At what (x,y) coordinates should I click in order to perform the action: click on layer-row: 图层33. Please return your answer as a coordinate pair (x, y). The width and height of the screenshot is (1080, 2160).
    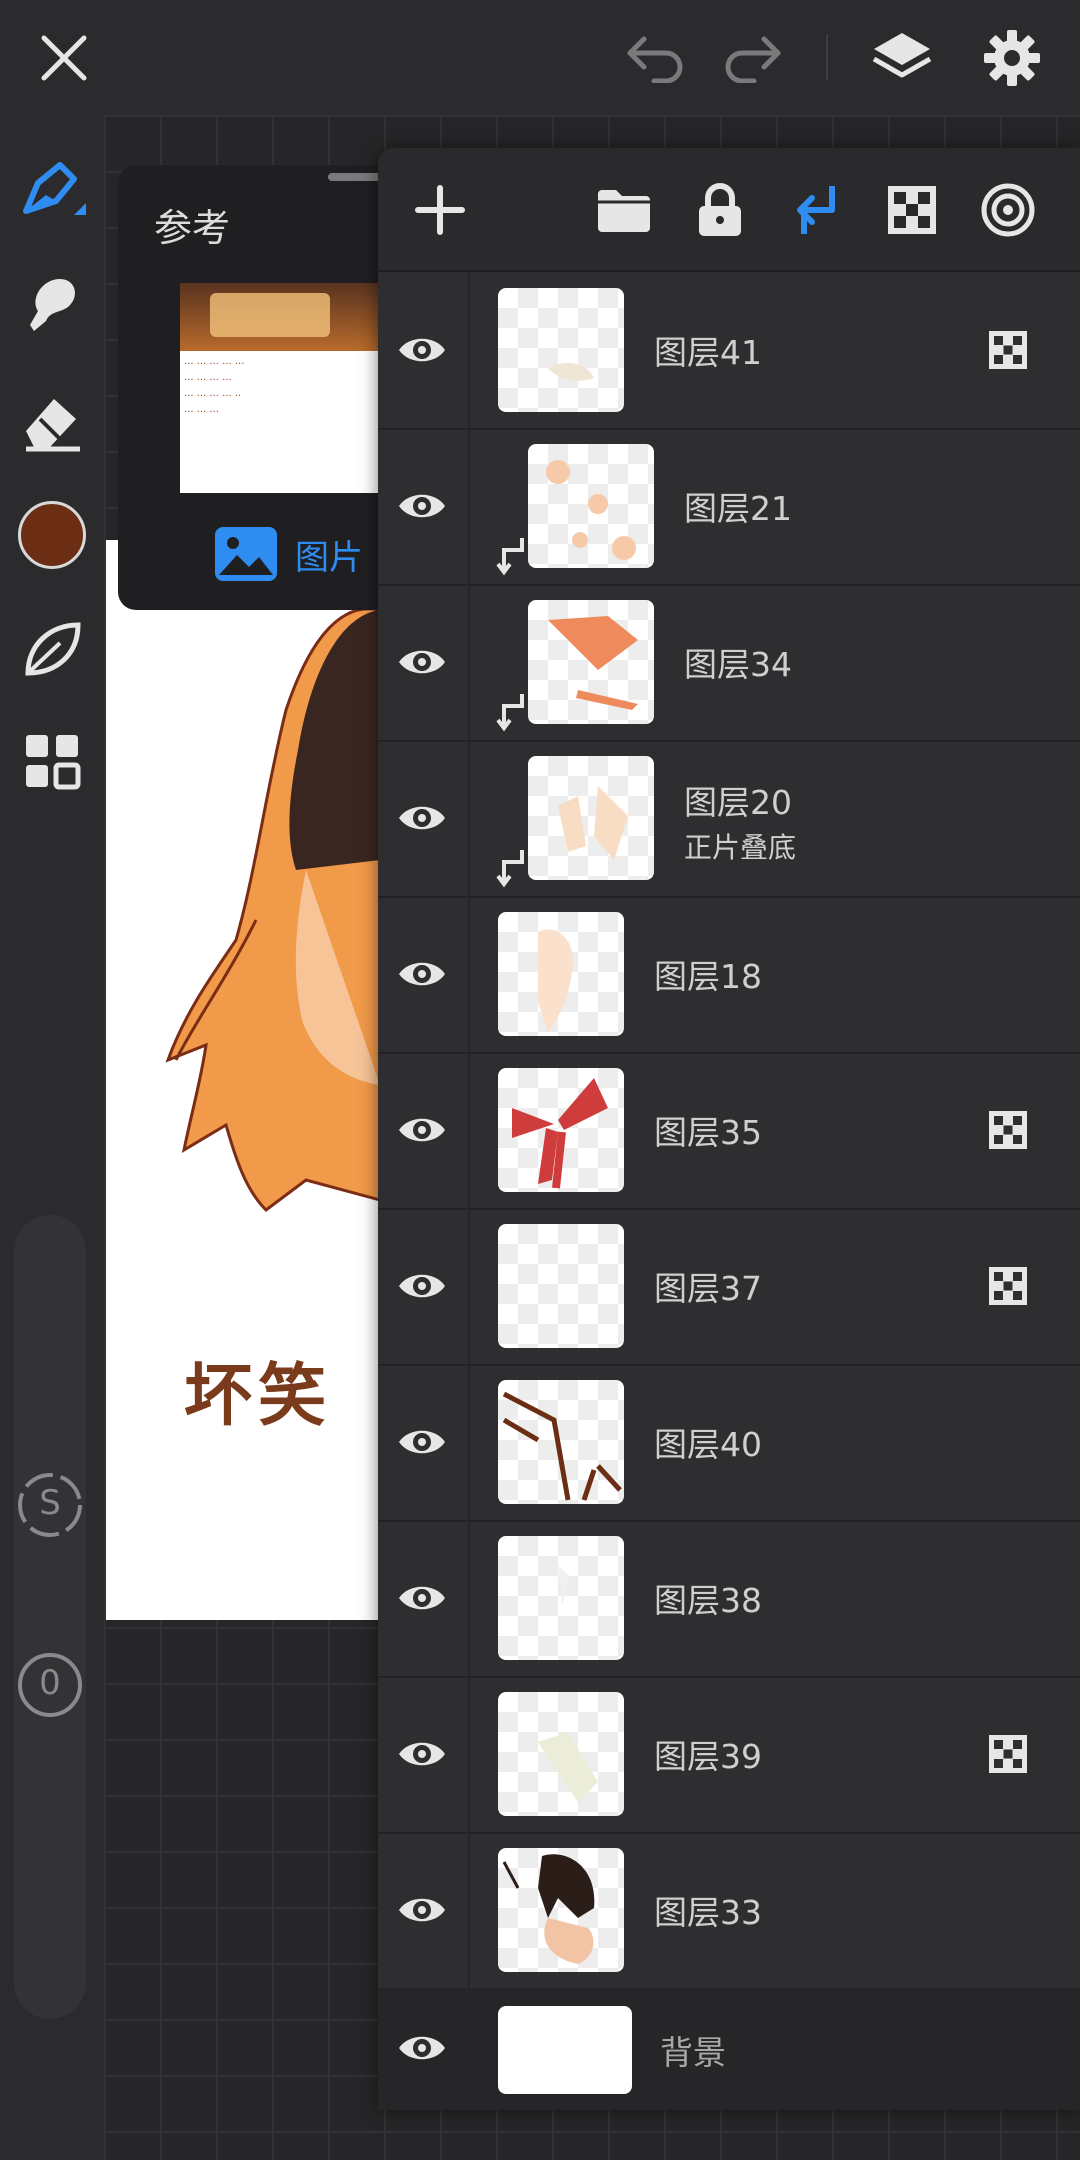
    Looking at the image, I should click on (729, 1911).